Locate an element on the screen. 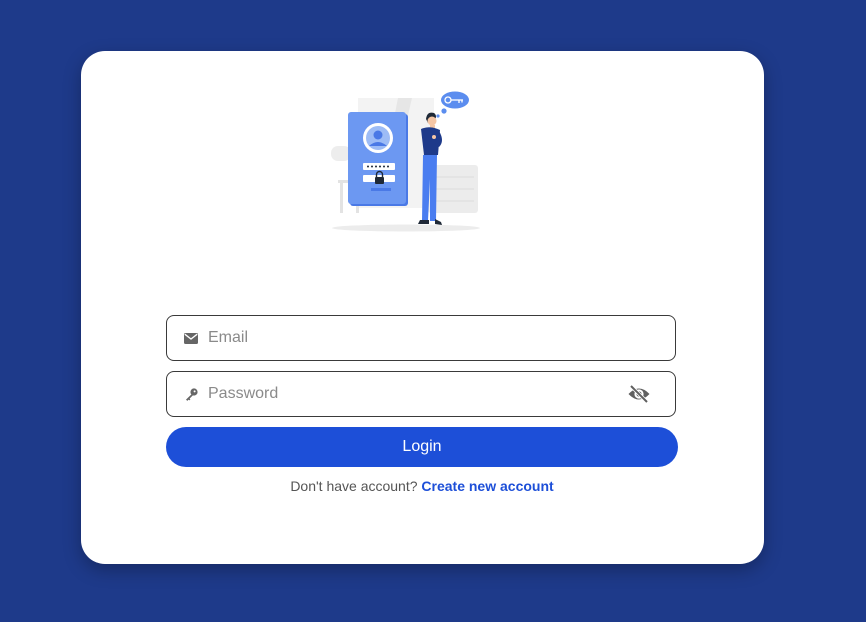 Image resolution: width=866 pixels, height=622 pixels. email-field is located at coordinates (421, 338).